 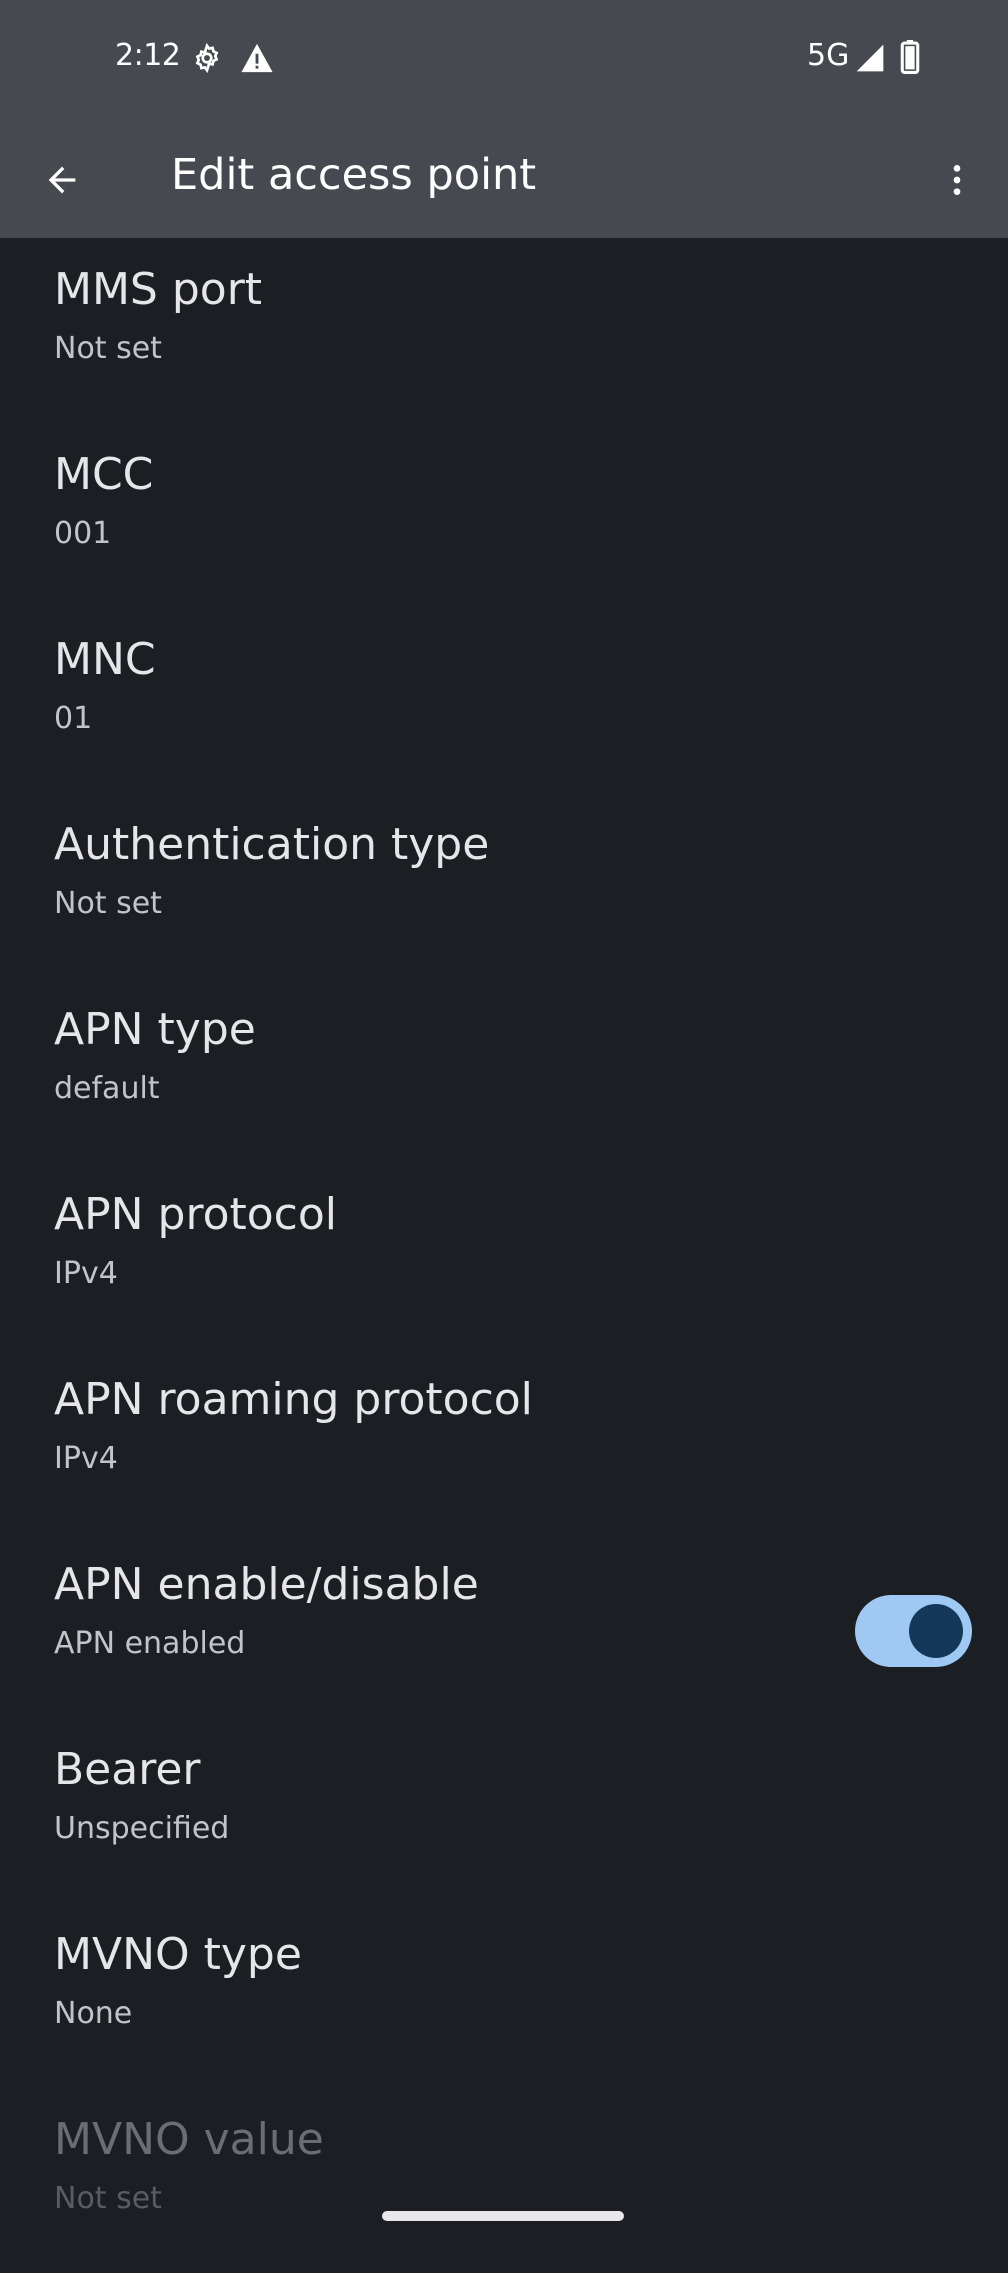 What do you see at coordinates (155, 1029) in the screenshot?
I see `pref-title: APN type` at bounding box center [155, 1029].